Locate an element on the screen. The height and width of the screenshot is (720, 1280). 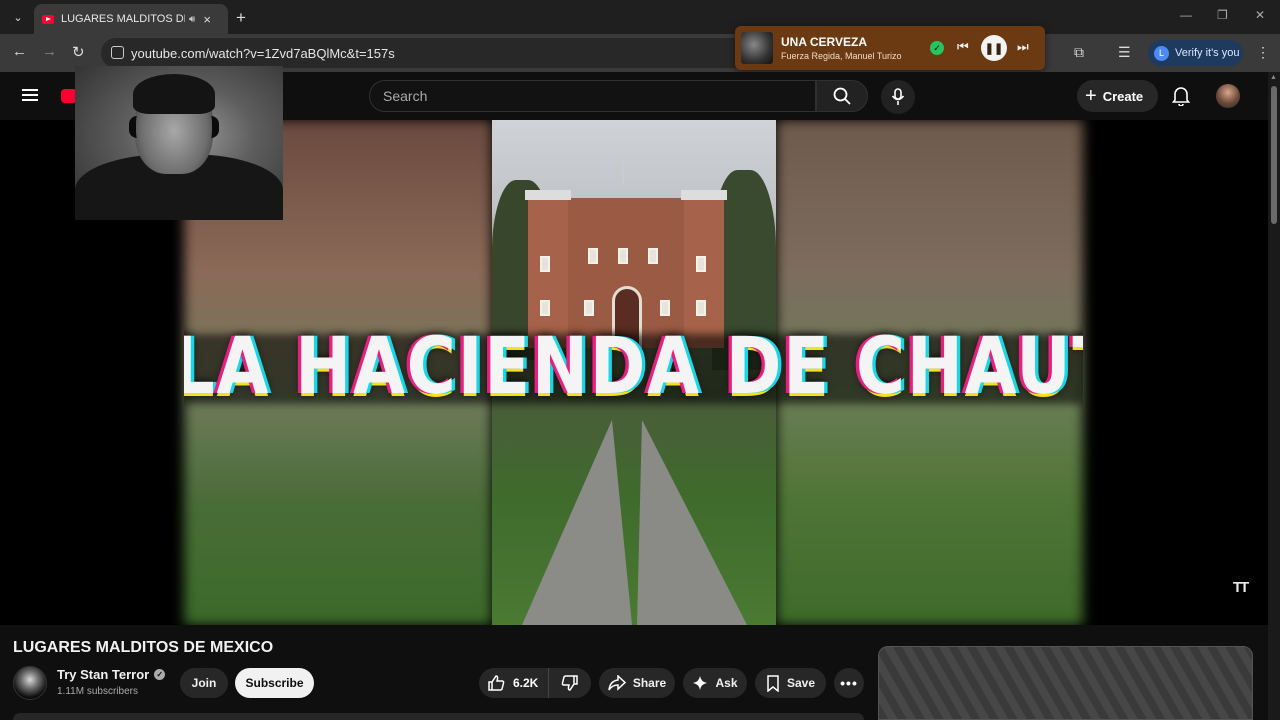
search-input: Search is located at coordinates (592, 96).